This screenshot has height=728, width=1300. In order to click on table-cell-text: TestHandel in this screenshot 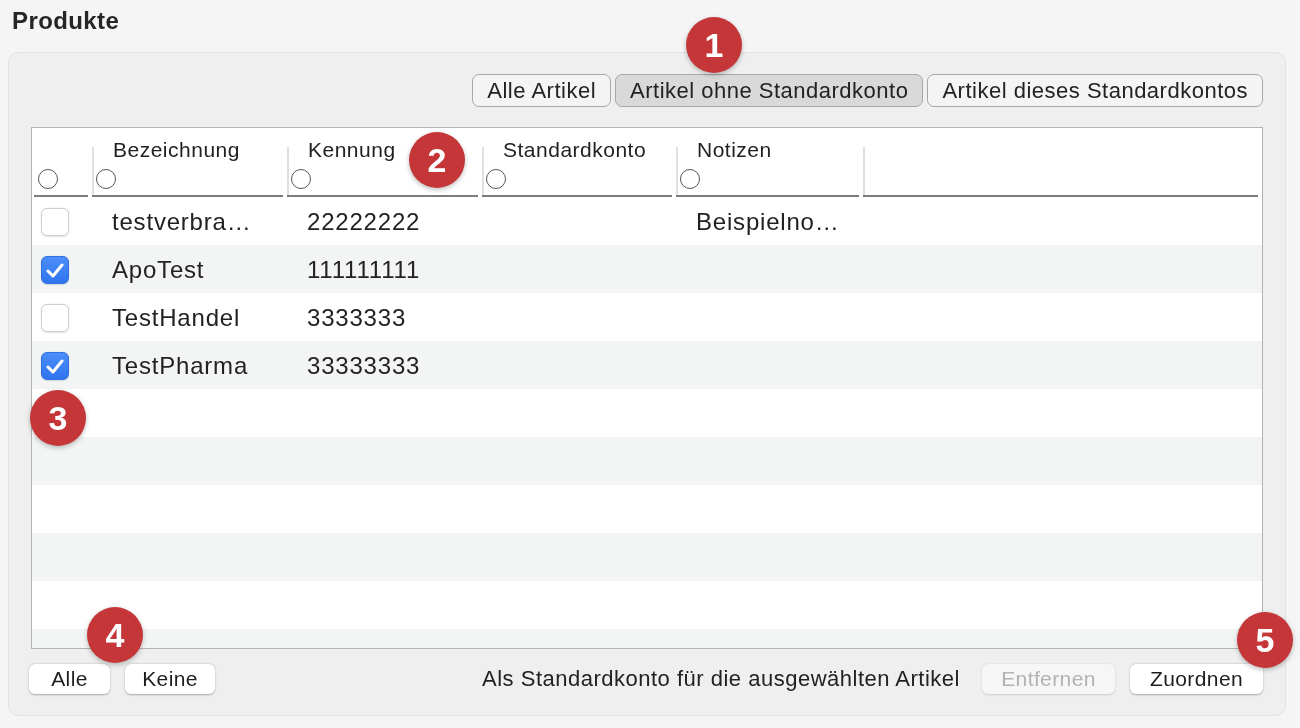, I will do `click(176, 318)`.